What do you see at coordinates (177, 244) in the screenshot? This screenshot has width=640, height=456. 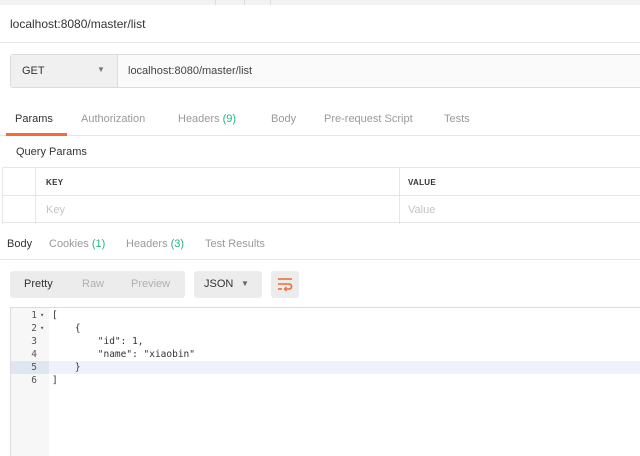 I see `tab-count: (3)` at bounding box center [177, 244].